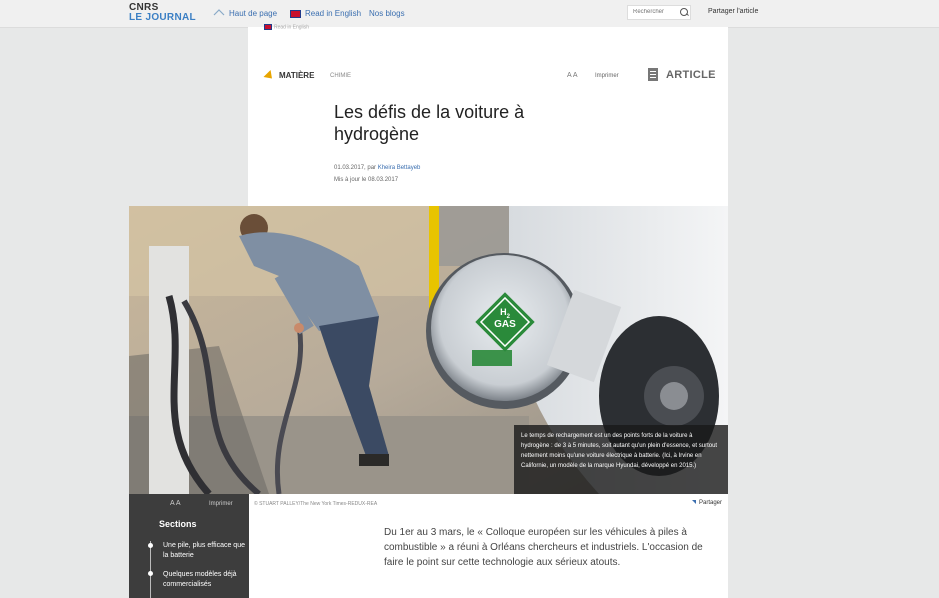  Describe the element at coordinates (505, 324) in the screenshot. I see `gas-badge-text: GAS` at that location.